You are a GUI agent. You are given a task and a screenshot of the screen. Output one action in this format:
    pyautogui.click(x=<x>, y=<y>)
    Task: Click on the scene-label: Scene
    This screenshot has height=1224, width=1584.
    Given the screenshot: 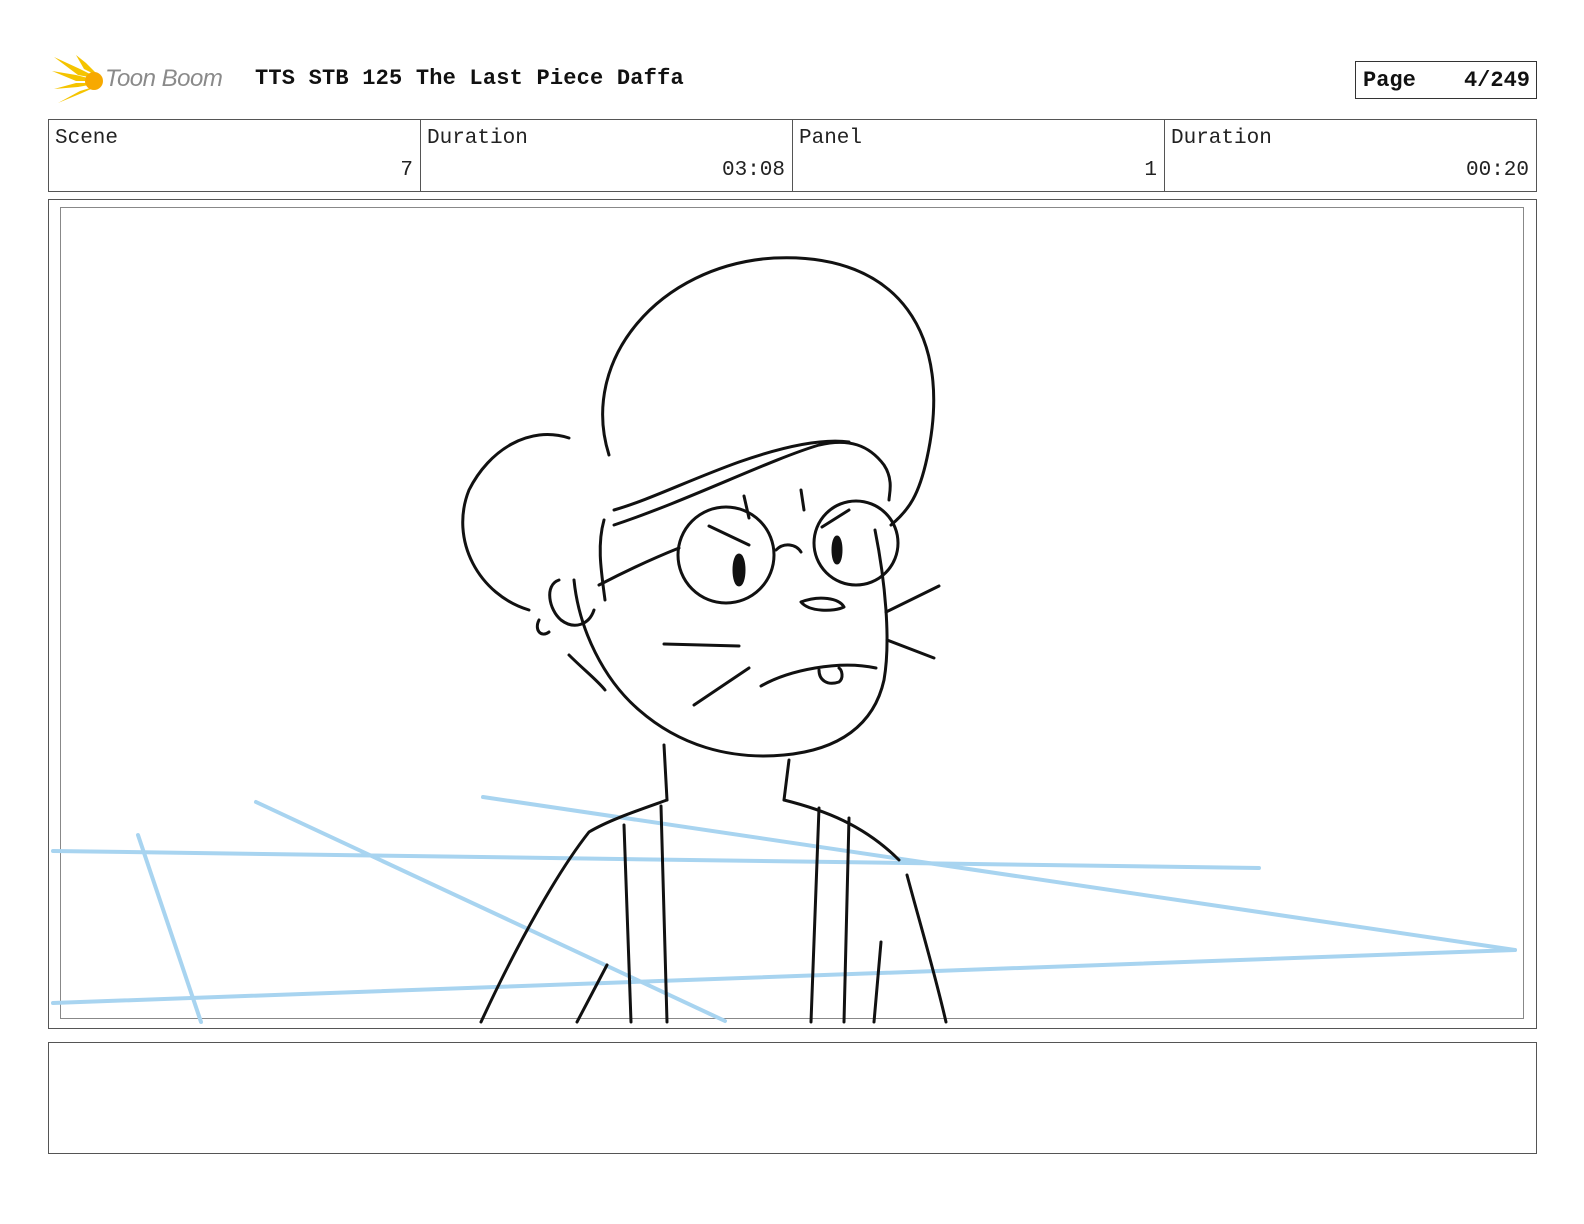 What is the action you would take?
    pyautogui.click(x=87, y=138)
    